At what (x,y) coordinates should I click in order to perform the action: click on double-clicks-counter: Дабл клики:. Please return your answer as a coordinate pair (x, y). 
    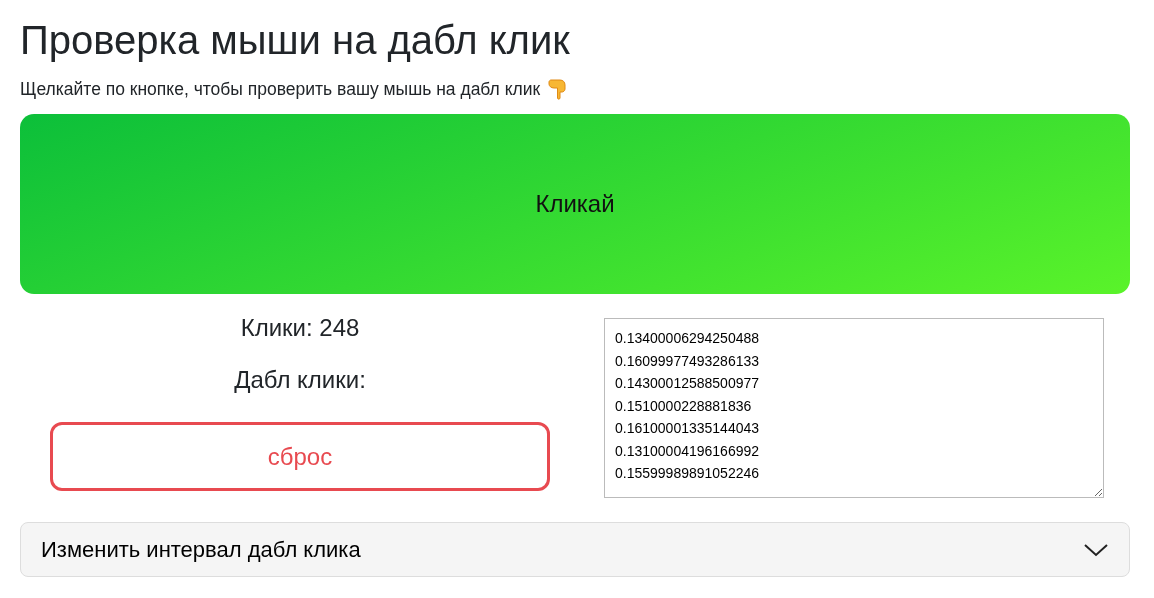
    Looking at the image, I should click on (300, 380).